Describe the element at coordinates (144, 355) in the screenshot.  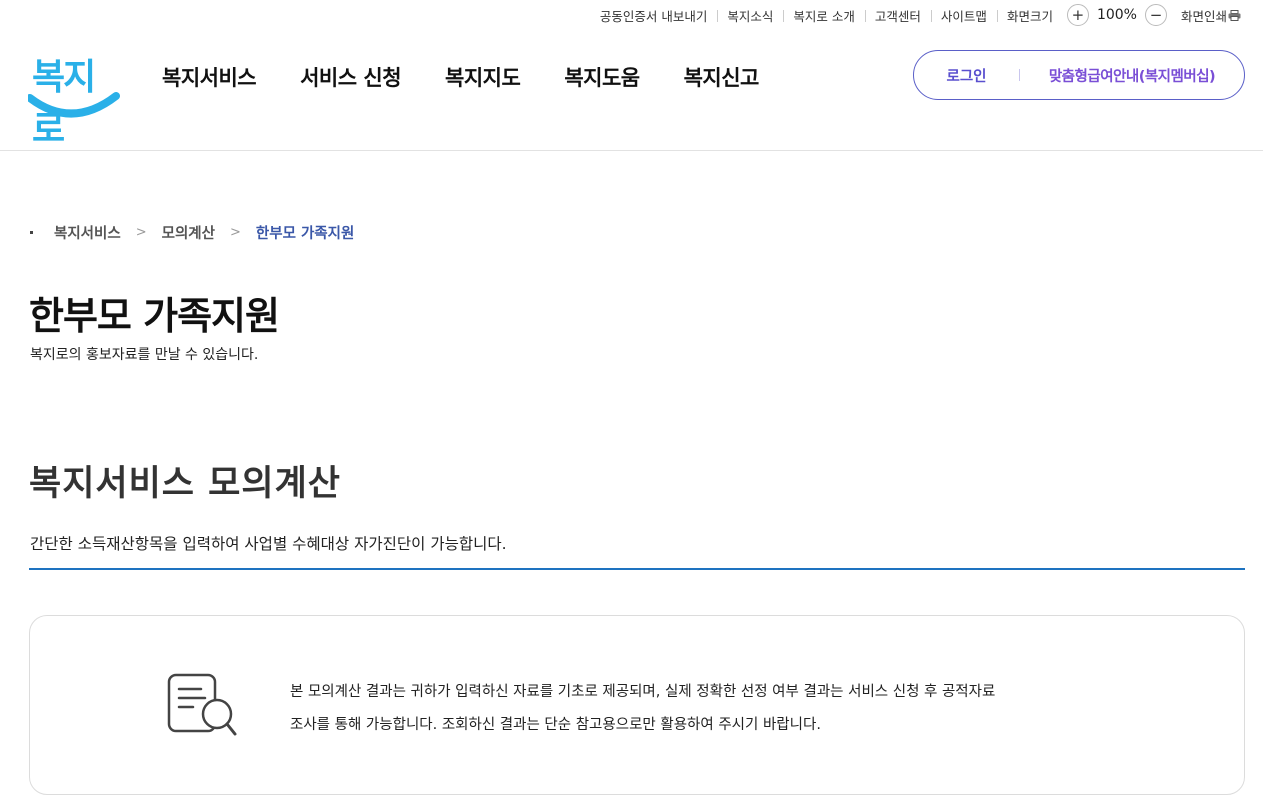
I see `page-description: 복지로의 홍보자료를 만날 수 있습니다.` at that location.